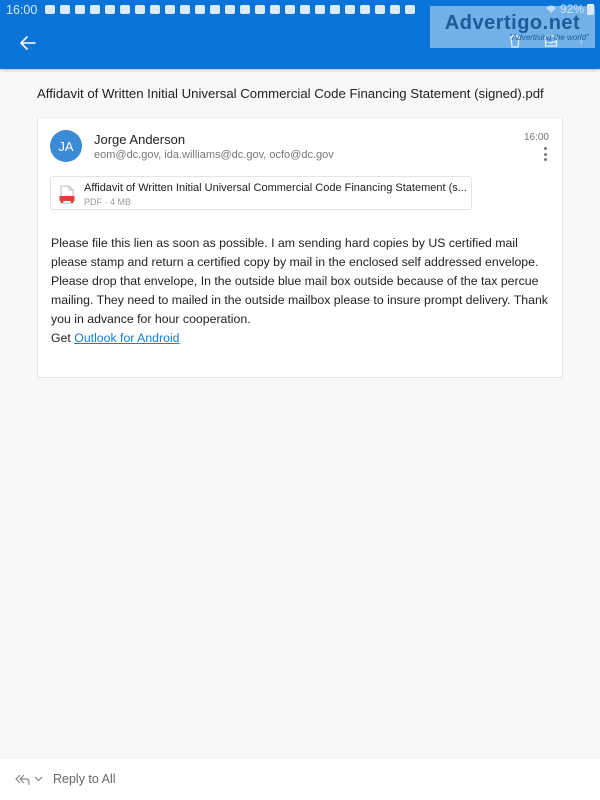 The width and height of the screenshot is (600, 800). I want to click on chevron-down-icon, so click(38, 779).